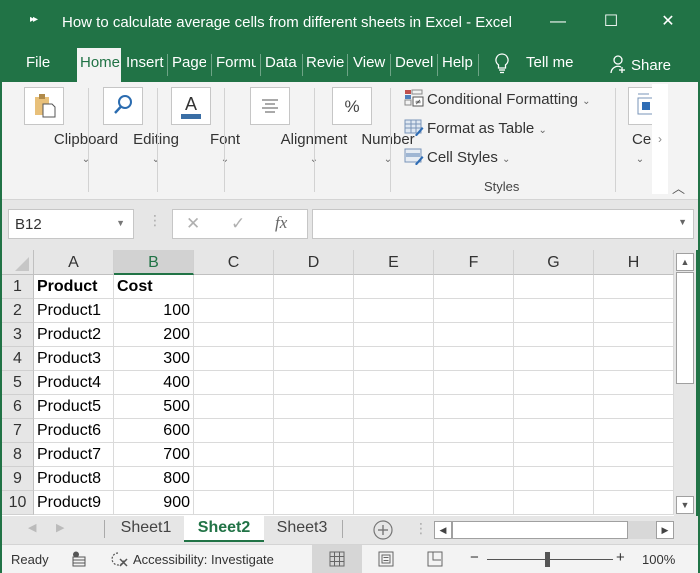 This screenshot has height=573, width=700. What do you see at coordinates (443, 530) in the screenshot?
I see `scroll-left-button: ◀` at bounding box center [443, 530].